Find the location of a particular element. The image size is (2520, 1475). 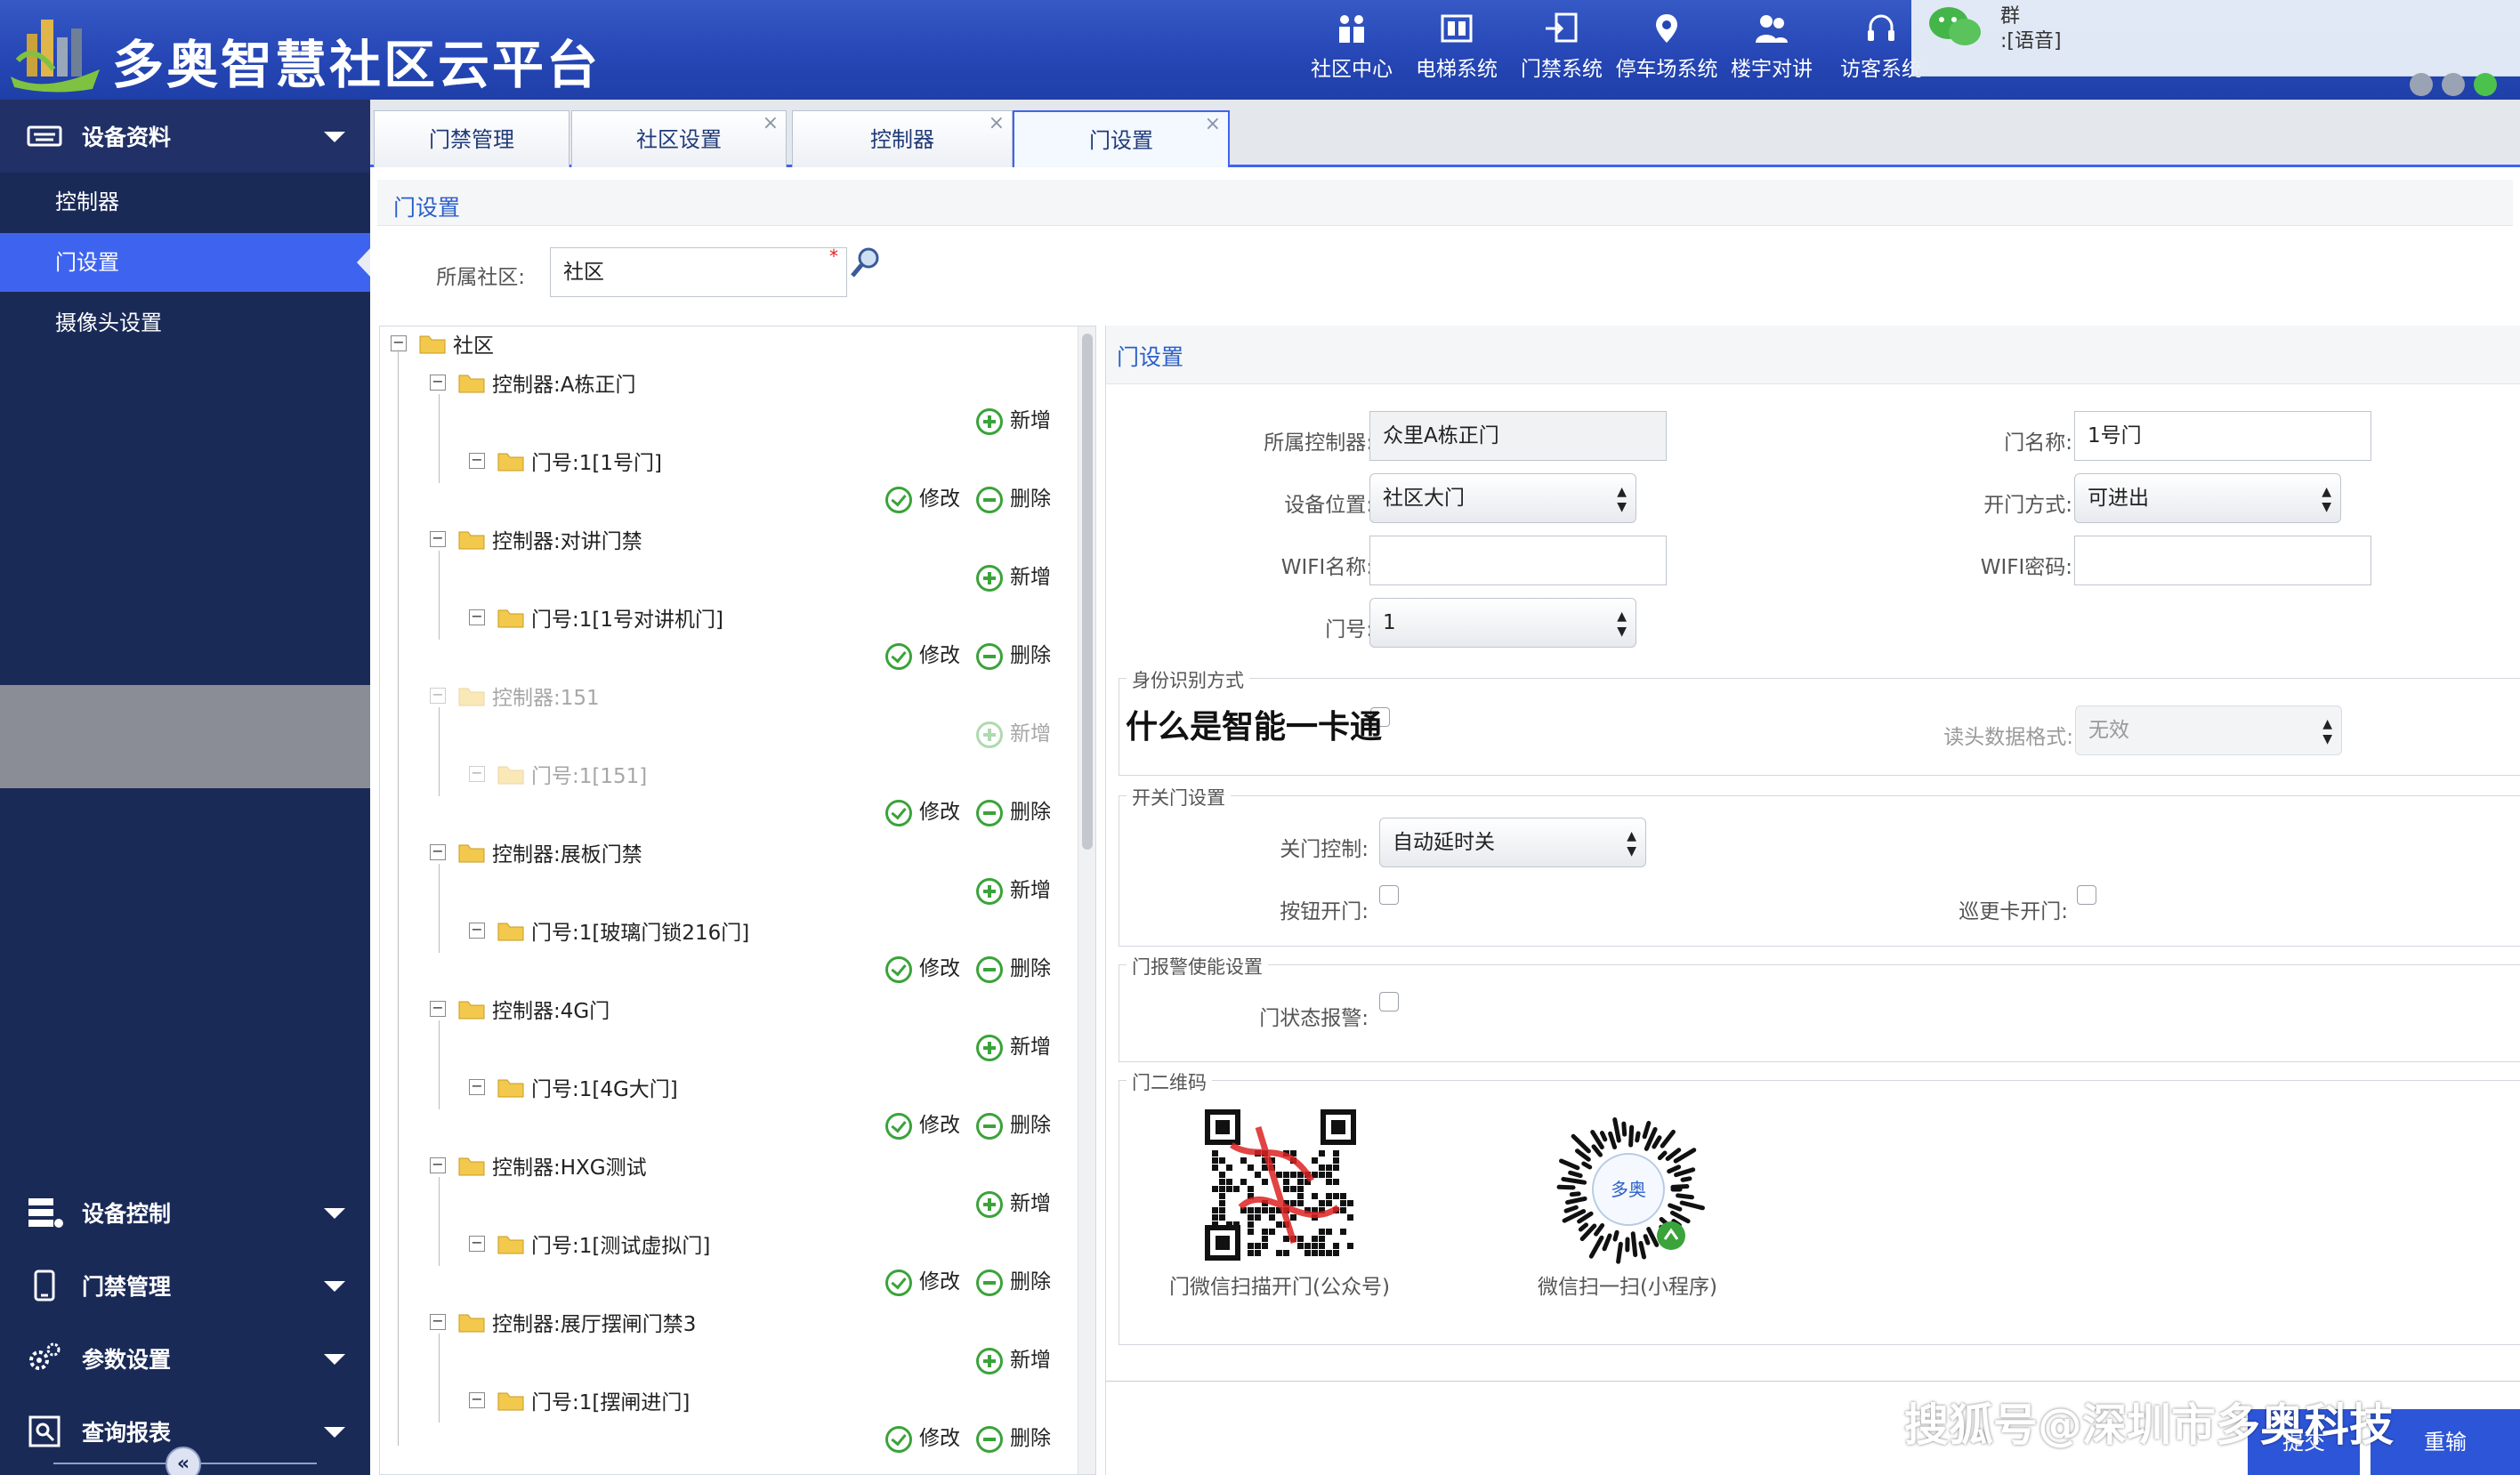

door-label: 门号:1[玻璃门锁216门] is located at coordinates (640, 934).